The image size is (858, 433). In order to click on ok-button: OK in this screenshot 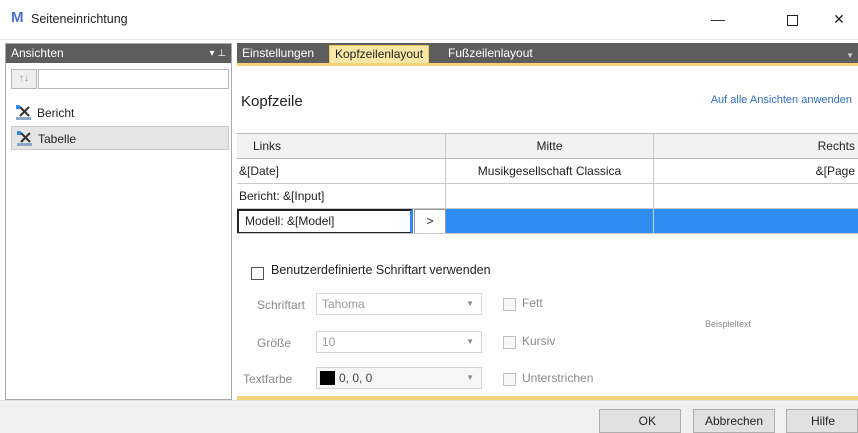, I will do `click(640, 421)`.